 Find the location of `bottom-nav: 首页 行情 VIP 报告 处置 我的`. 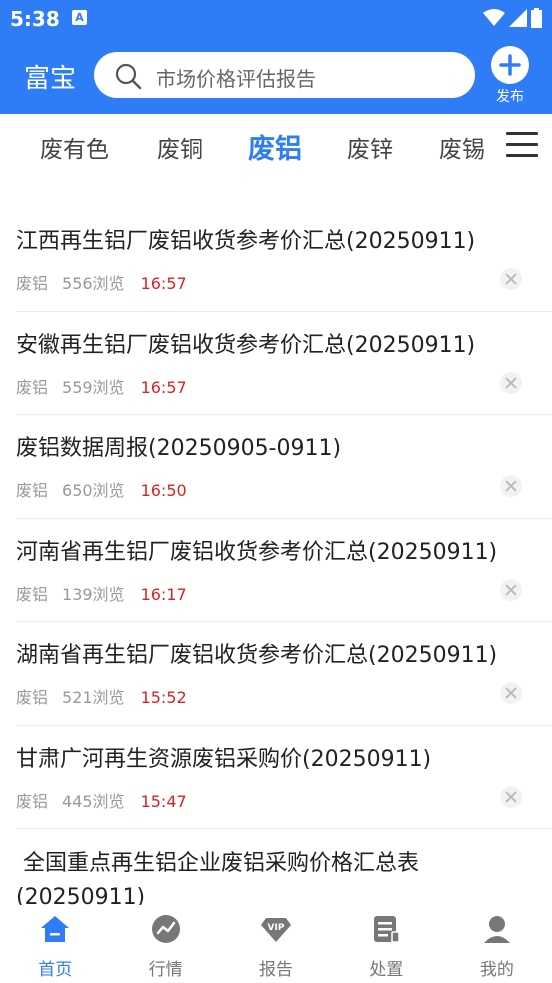

bottom-nav: 首页 行情 VIP 报告 处置 我的 is located at coordinates (276, 944).